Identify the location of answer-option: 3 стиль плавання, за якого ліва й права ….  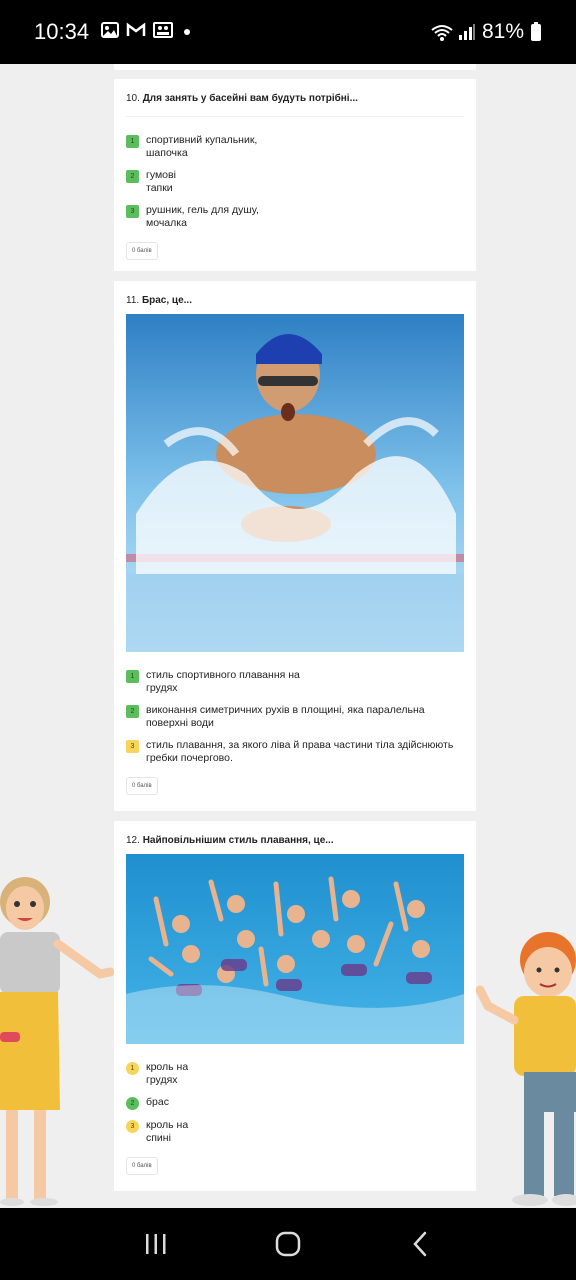
(295, 752).